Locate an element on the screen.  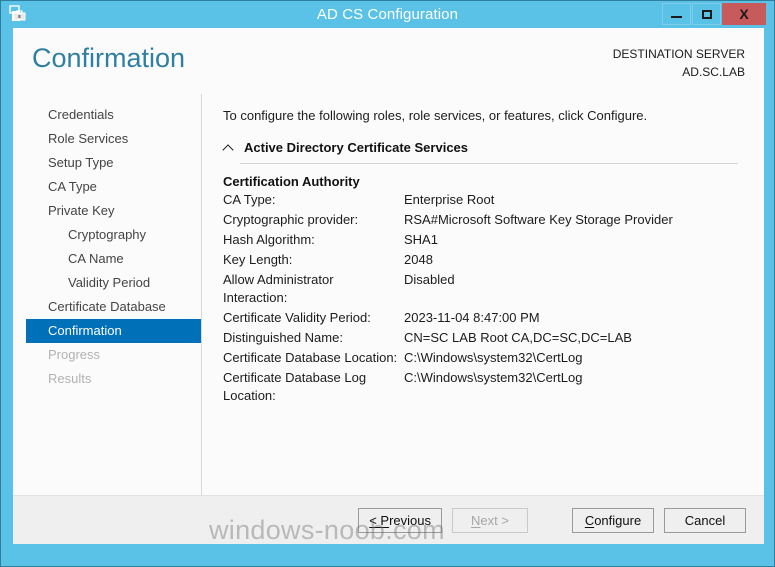
detail-row: Key Length: 2048 is located at coordinates (482, 261).